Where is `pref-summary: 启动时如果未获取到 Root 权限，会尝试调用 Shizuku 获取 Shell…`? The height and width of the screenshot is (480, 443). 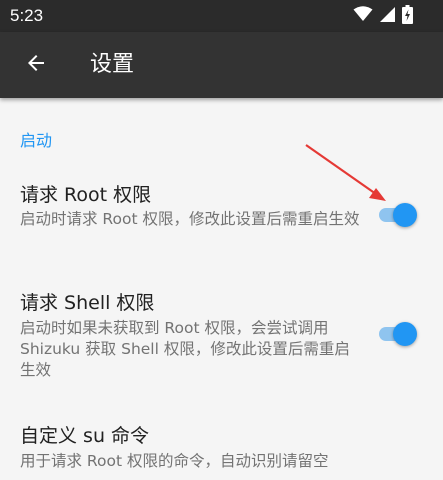
pref-summary: 启动时如果未获取到 Root 权限，会尝试调用 Shizuku 获取 Shell… is located at coordinates (185, 349).